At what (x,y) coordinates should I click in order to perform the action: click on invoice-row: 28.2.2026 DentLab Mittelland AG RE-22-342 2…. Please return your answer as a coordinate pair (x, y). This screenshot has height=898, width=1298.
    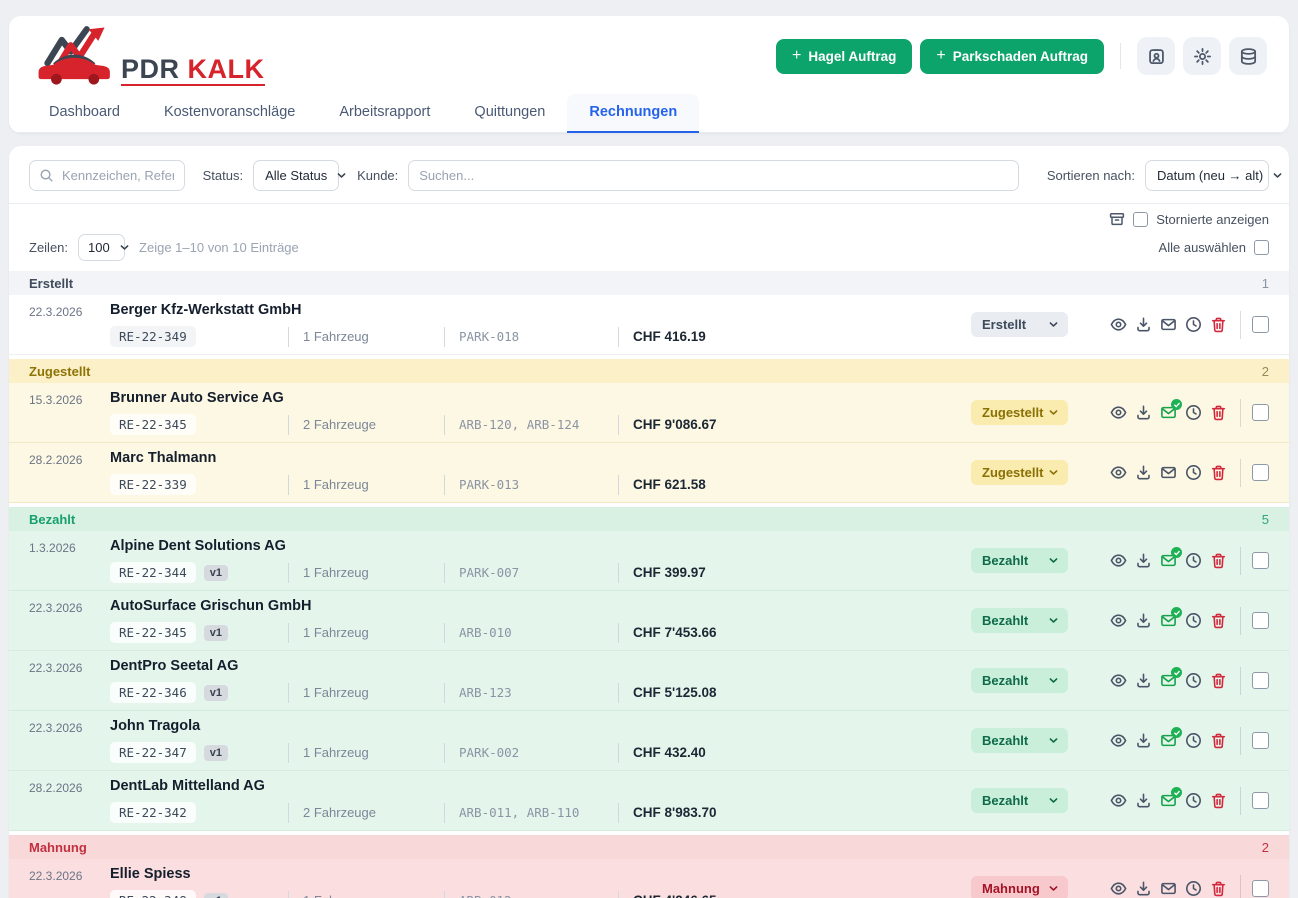
    Looking at the image, I should click on (649, 801).